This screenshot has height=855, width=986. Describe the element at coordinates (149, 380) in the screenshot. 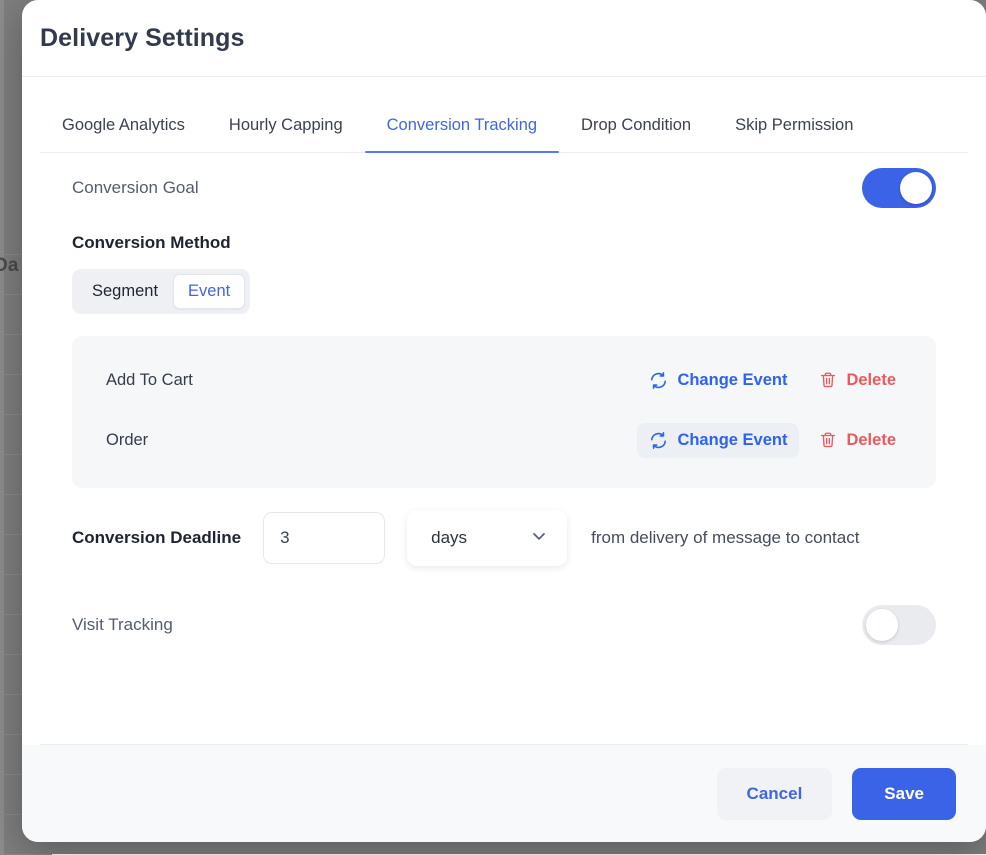

I see `event-name: Add To Cart` at that location.